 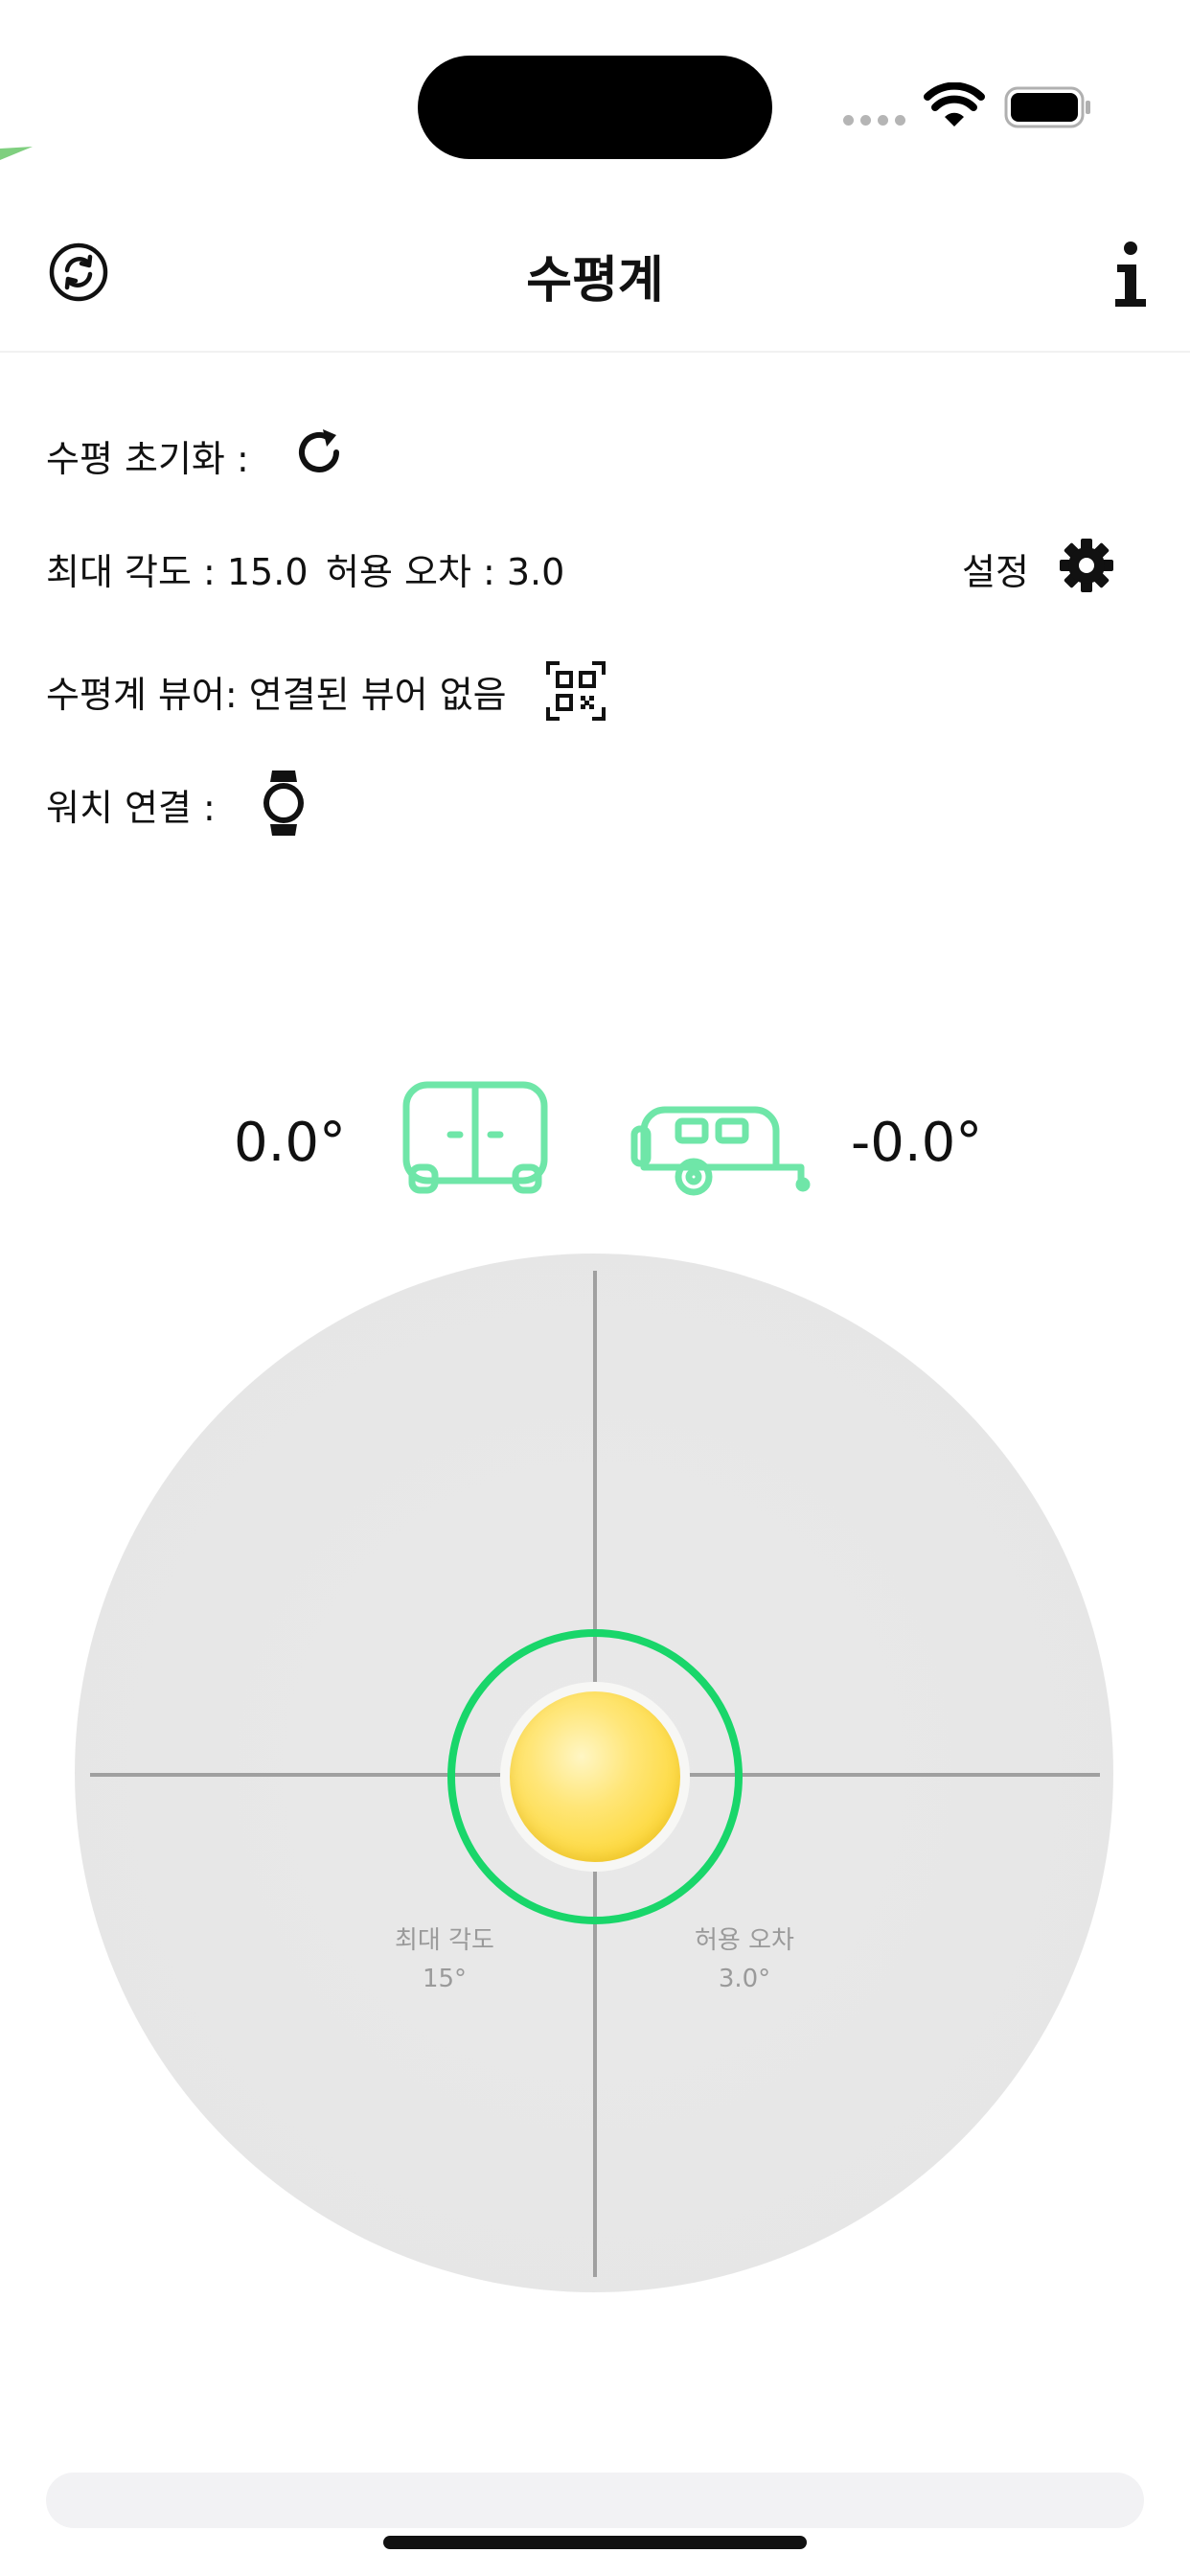 What do you see at coordinates (148, 459) in the screenshot?
I see `reset-level-label: 수평 초기화 :` at bounding box center [148, 459].